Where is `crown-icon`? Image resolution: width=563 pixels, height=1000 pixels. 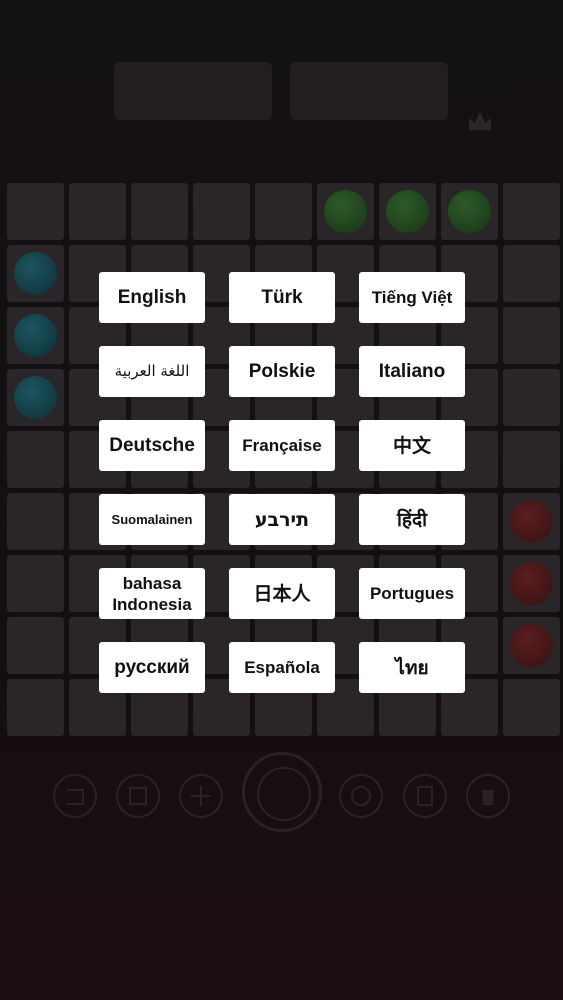
crown-icon is located at coordinates (480, 121).